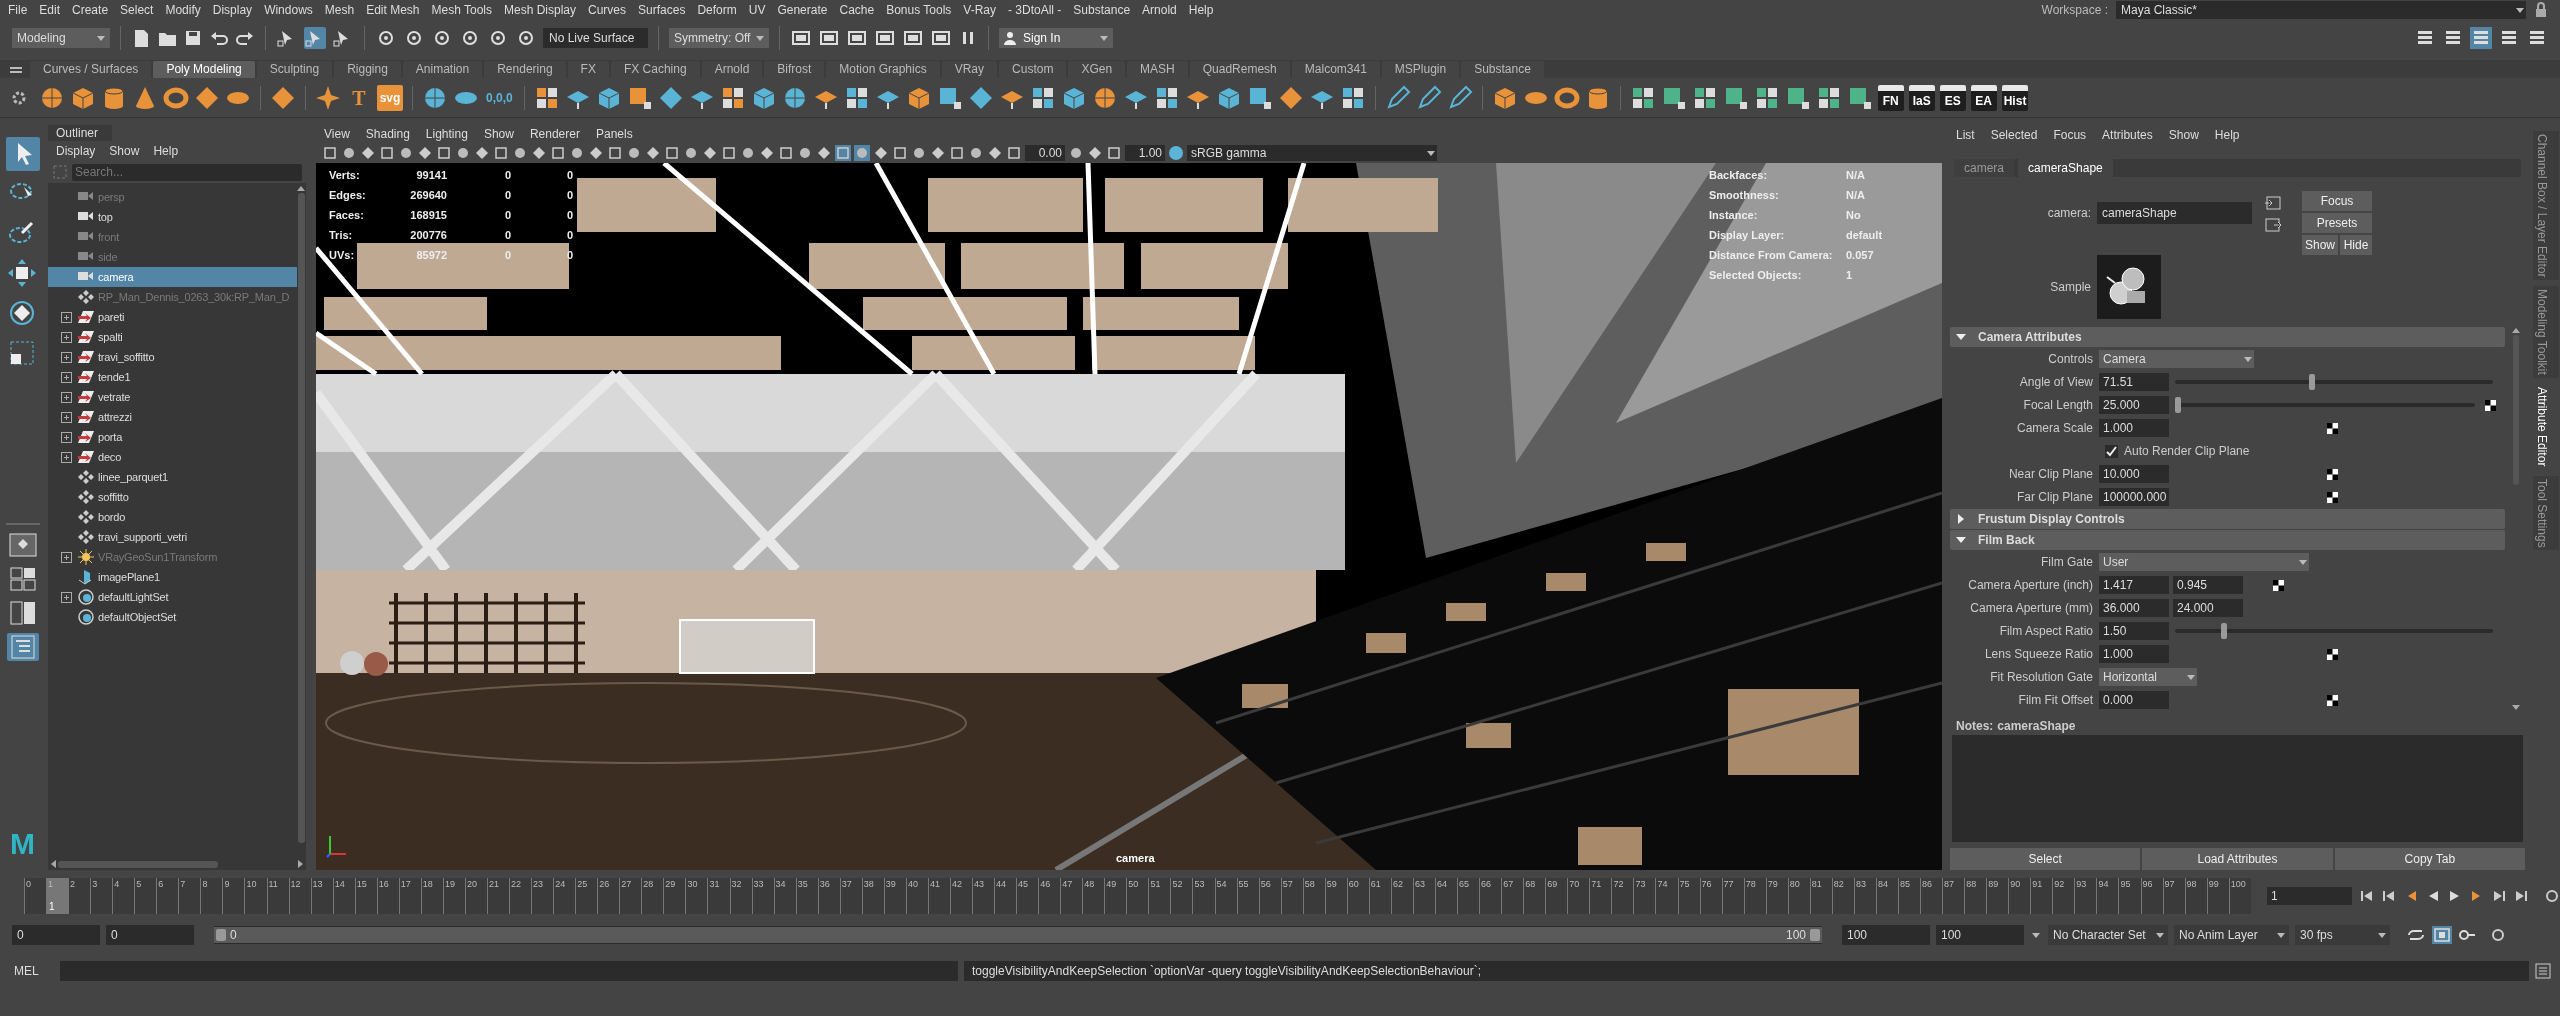 Image resolution: width=2560 pixels, height=1016 pixels. Describe the element at coordinates (614, 134) in the screenshot. I see `menu-item: Panels` at that location.